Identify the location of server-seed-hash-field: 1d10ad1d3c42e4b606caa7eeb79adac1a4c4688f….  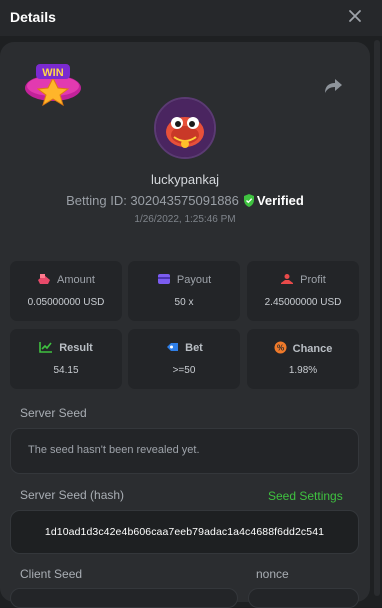
(184, 532).